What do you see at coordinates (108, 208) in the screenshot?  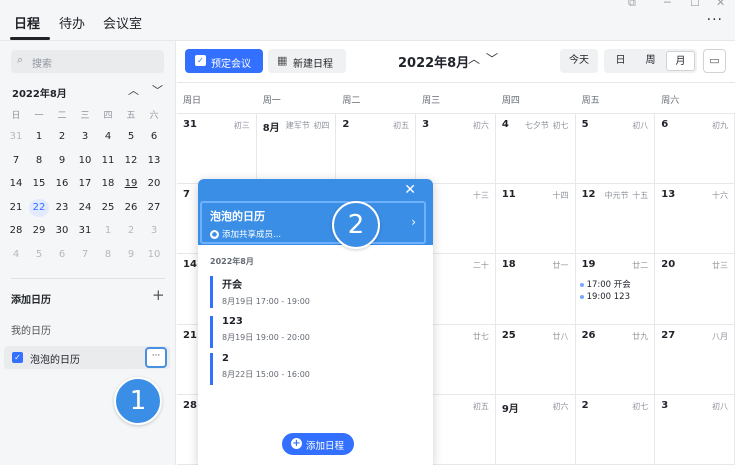 I see `mini-day: 25` at bounding box center [108, 208].